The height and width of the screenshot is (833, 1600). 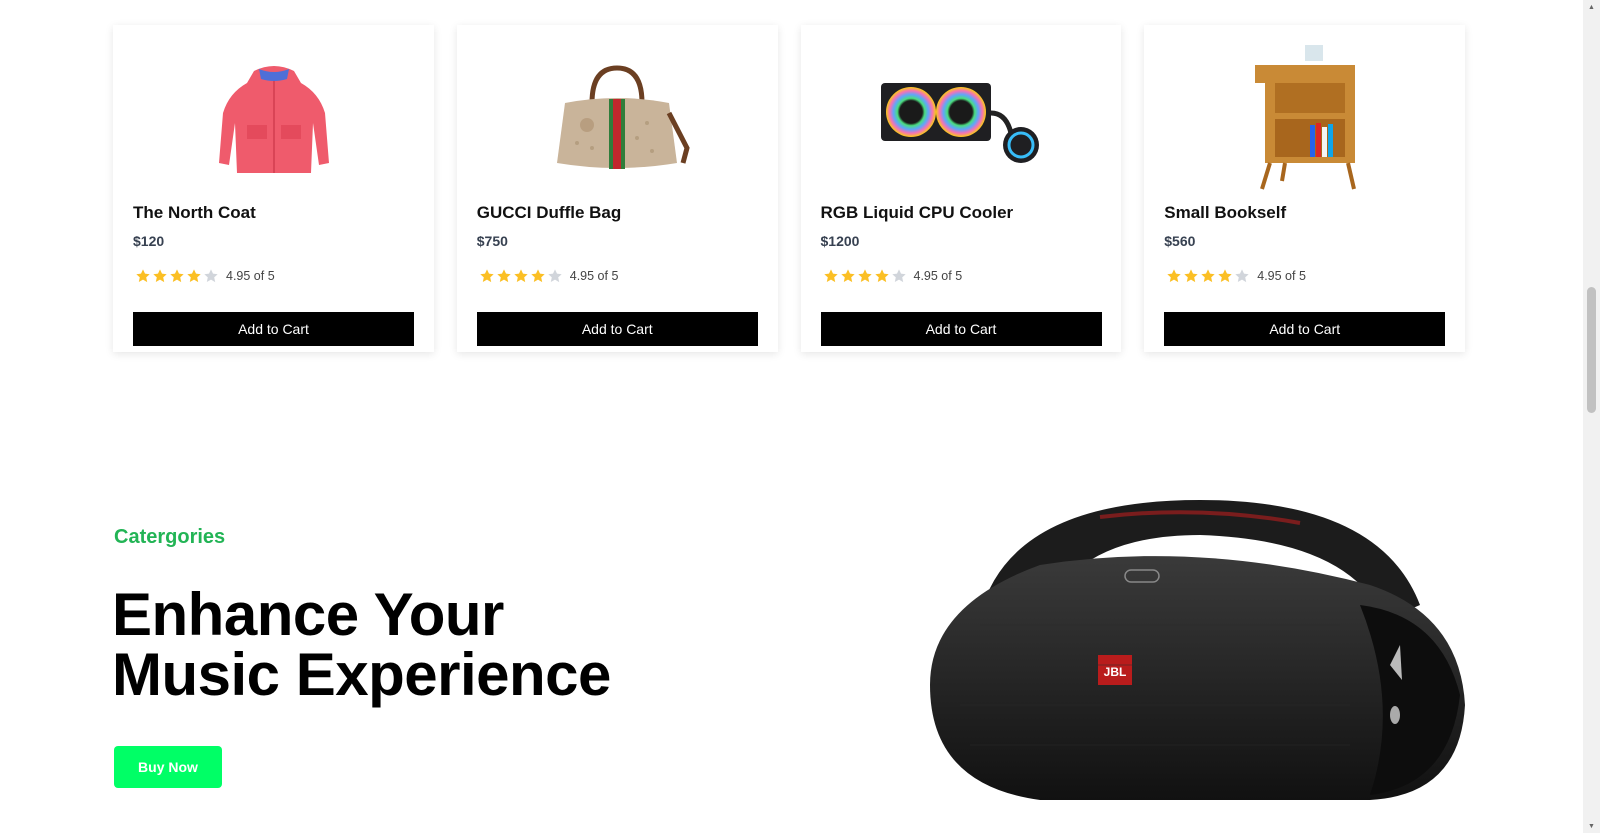 What do you see at coordinates (492, 241) in the screenshot?
I see `product-price: $750` at bounding box center [492, 241].